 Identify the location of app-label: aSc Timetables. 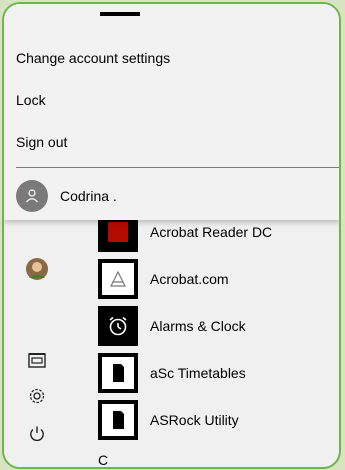
(198, 373).